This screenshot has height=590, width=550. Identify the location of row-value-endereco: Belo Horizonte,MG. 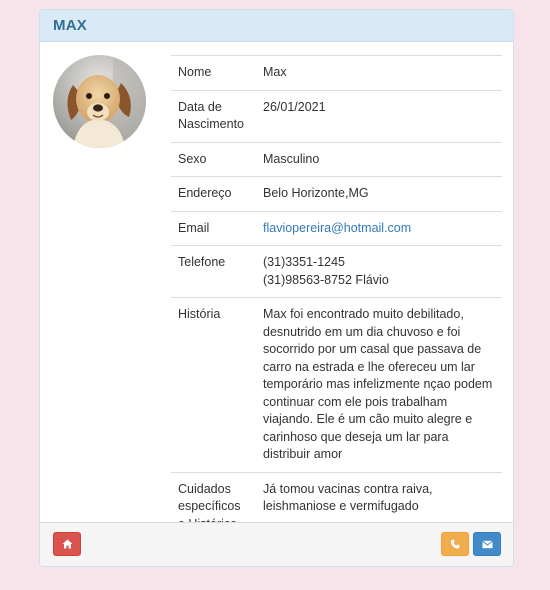
(379, 193).